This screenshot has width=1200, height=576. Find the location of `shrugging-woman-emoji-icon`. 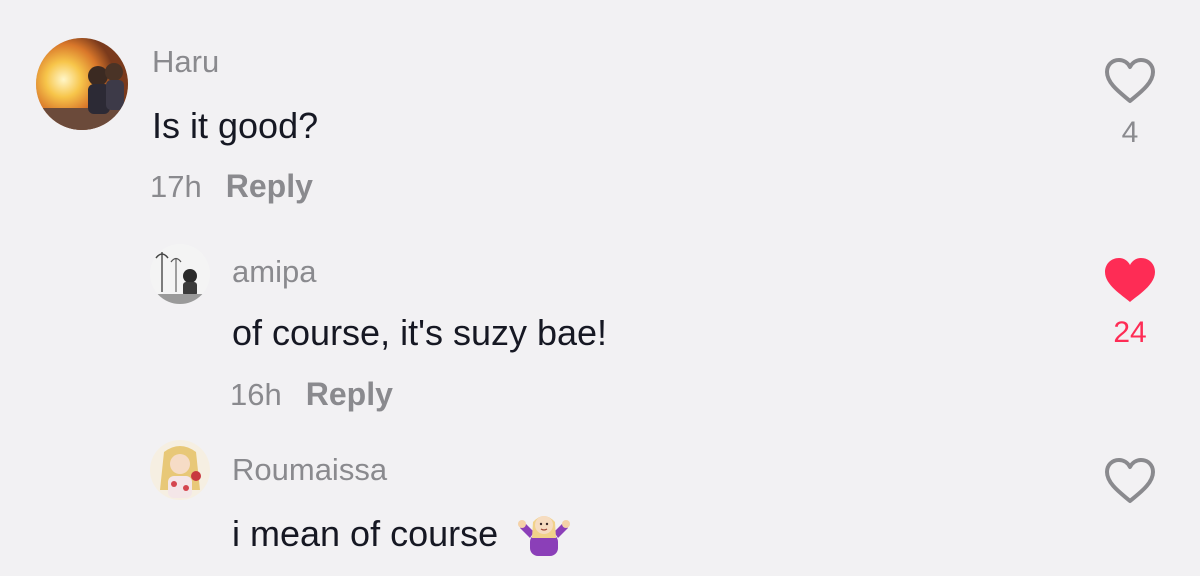

shrugging-woman-emoji-icon is located at coordinates (544, 536).